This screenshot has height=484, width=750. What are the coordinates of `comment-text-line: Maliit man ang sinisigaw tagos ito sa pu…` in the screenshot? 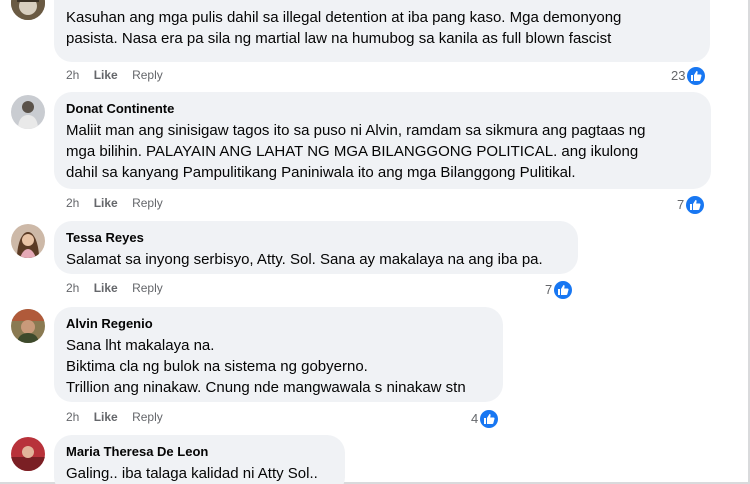 It's located at (356, 130).